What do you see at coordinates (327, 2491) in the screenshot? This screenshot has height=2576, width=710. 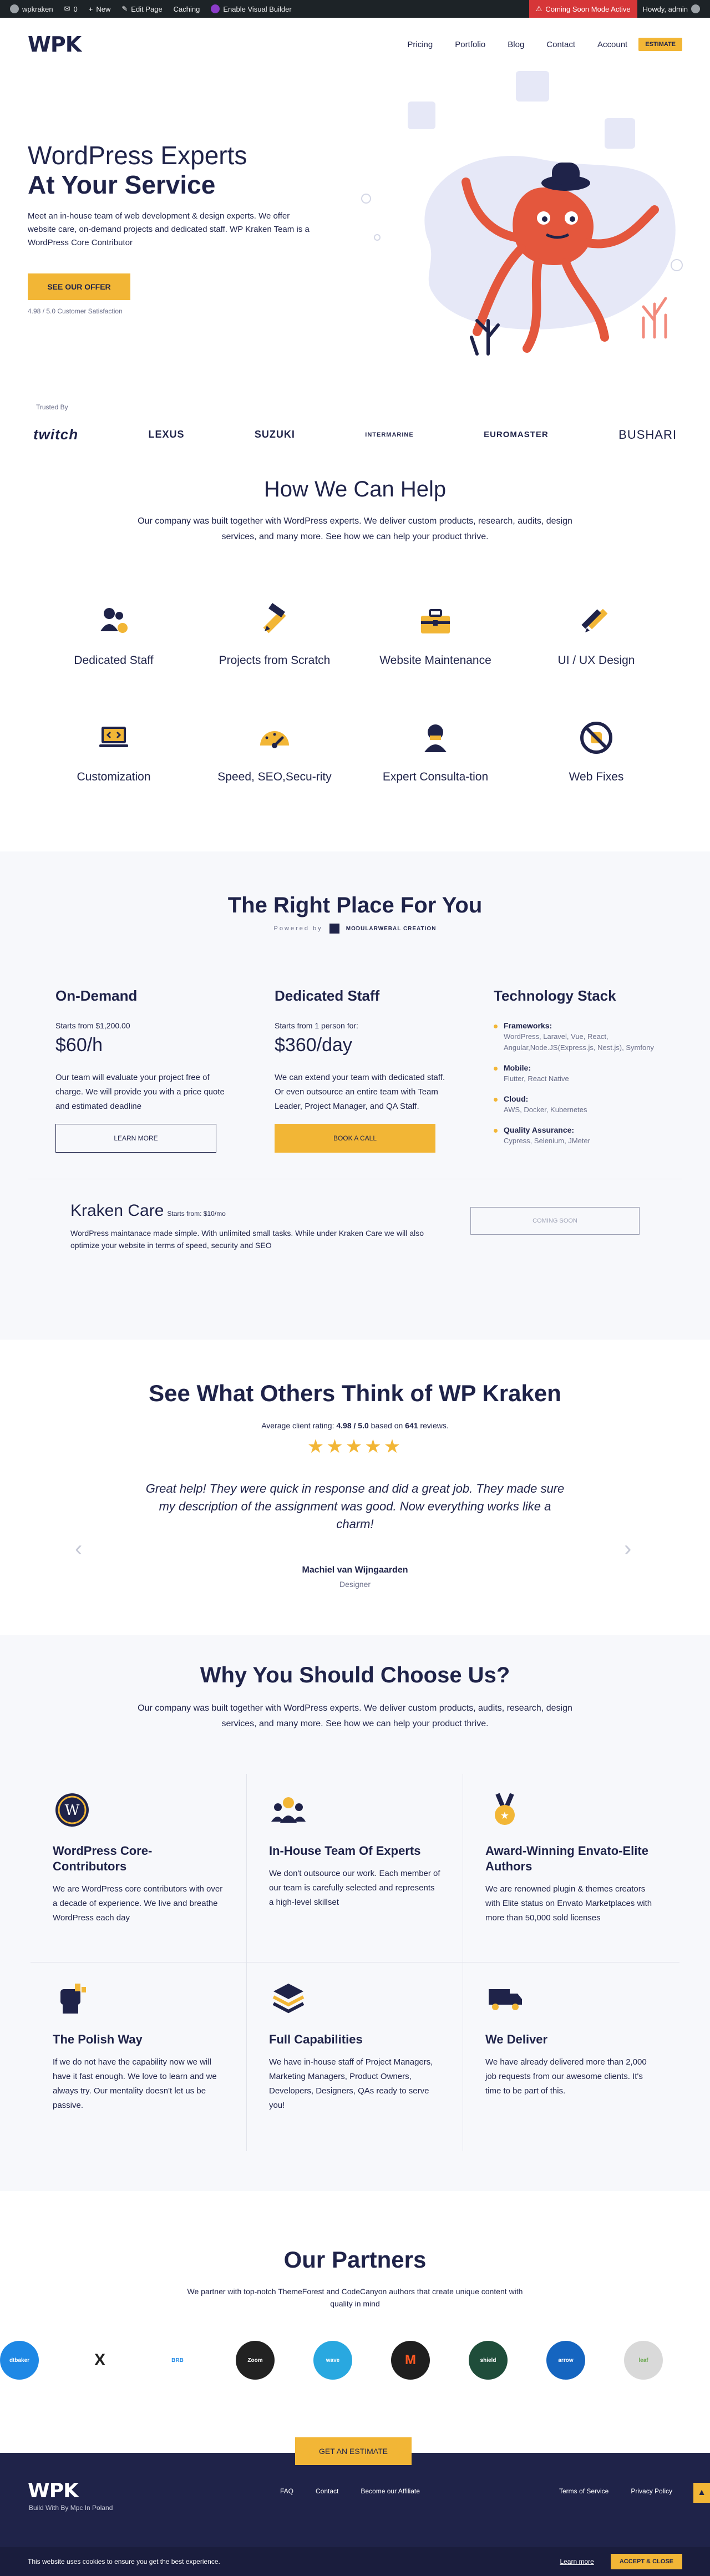 I see `footer-link-contact: Contact` at bounding box center [327, 2491].